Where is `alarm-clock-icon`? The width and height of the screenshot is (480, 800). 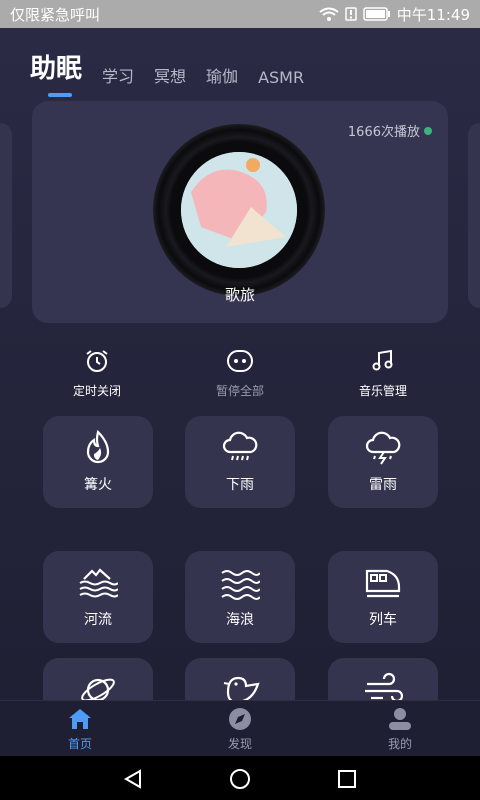
alarm-clock-icon is located at coordinates (97, 361).